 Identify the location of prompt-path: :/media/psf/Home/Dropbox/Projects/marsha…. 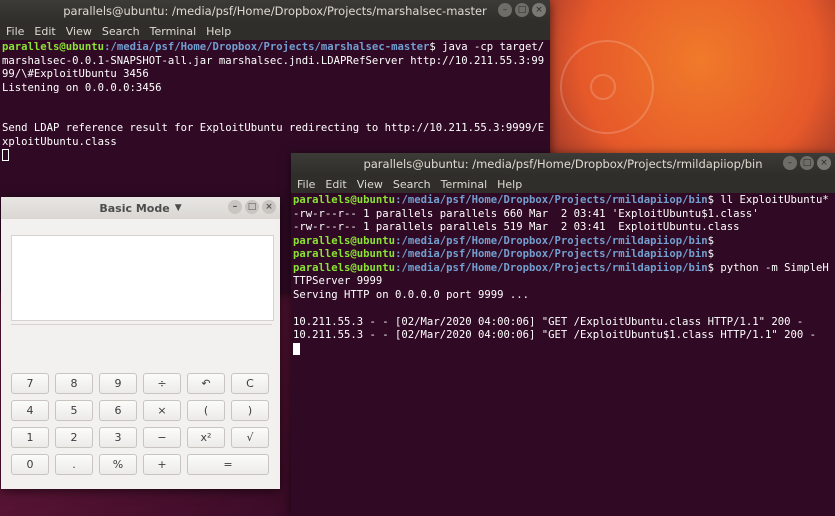
(267, 47).